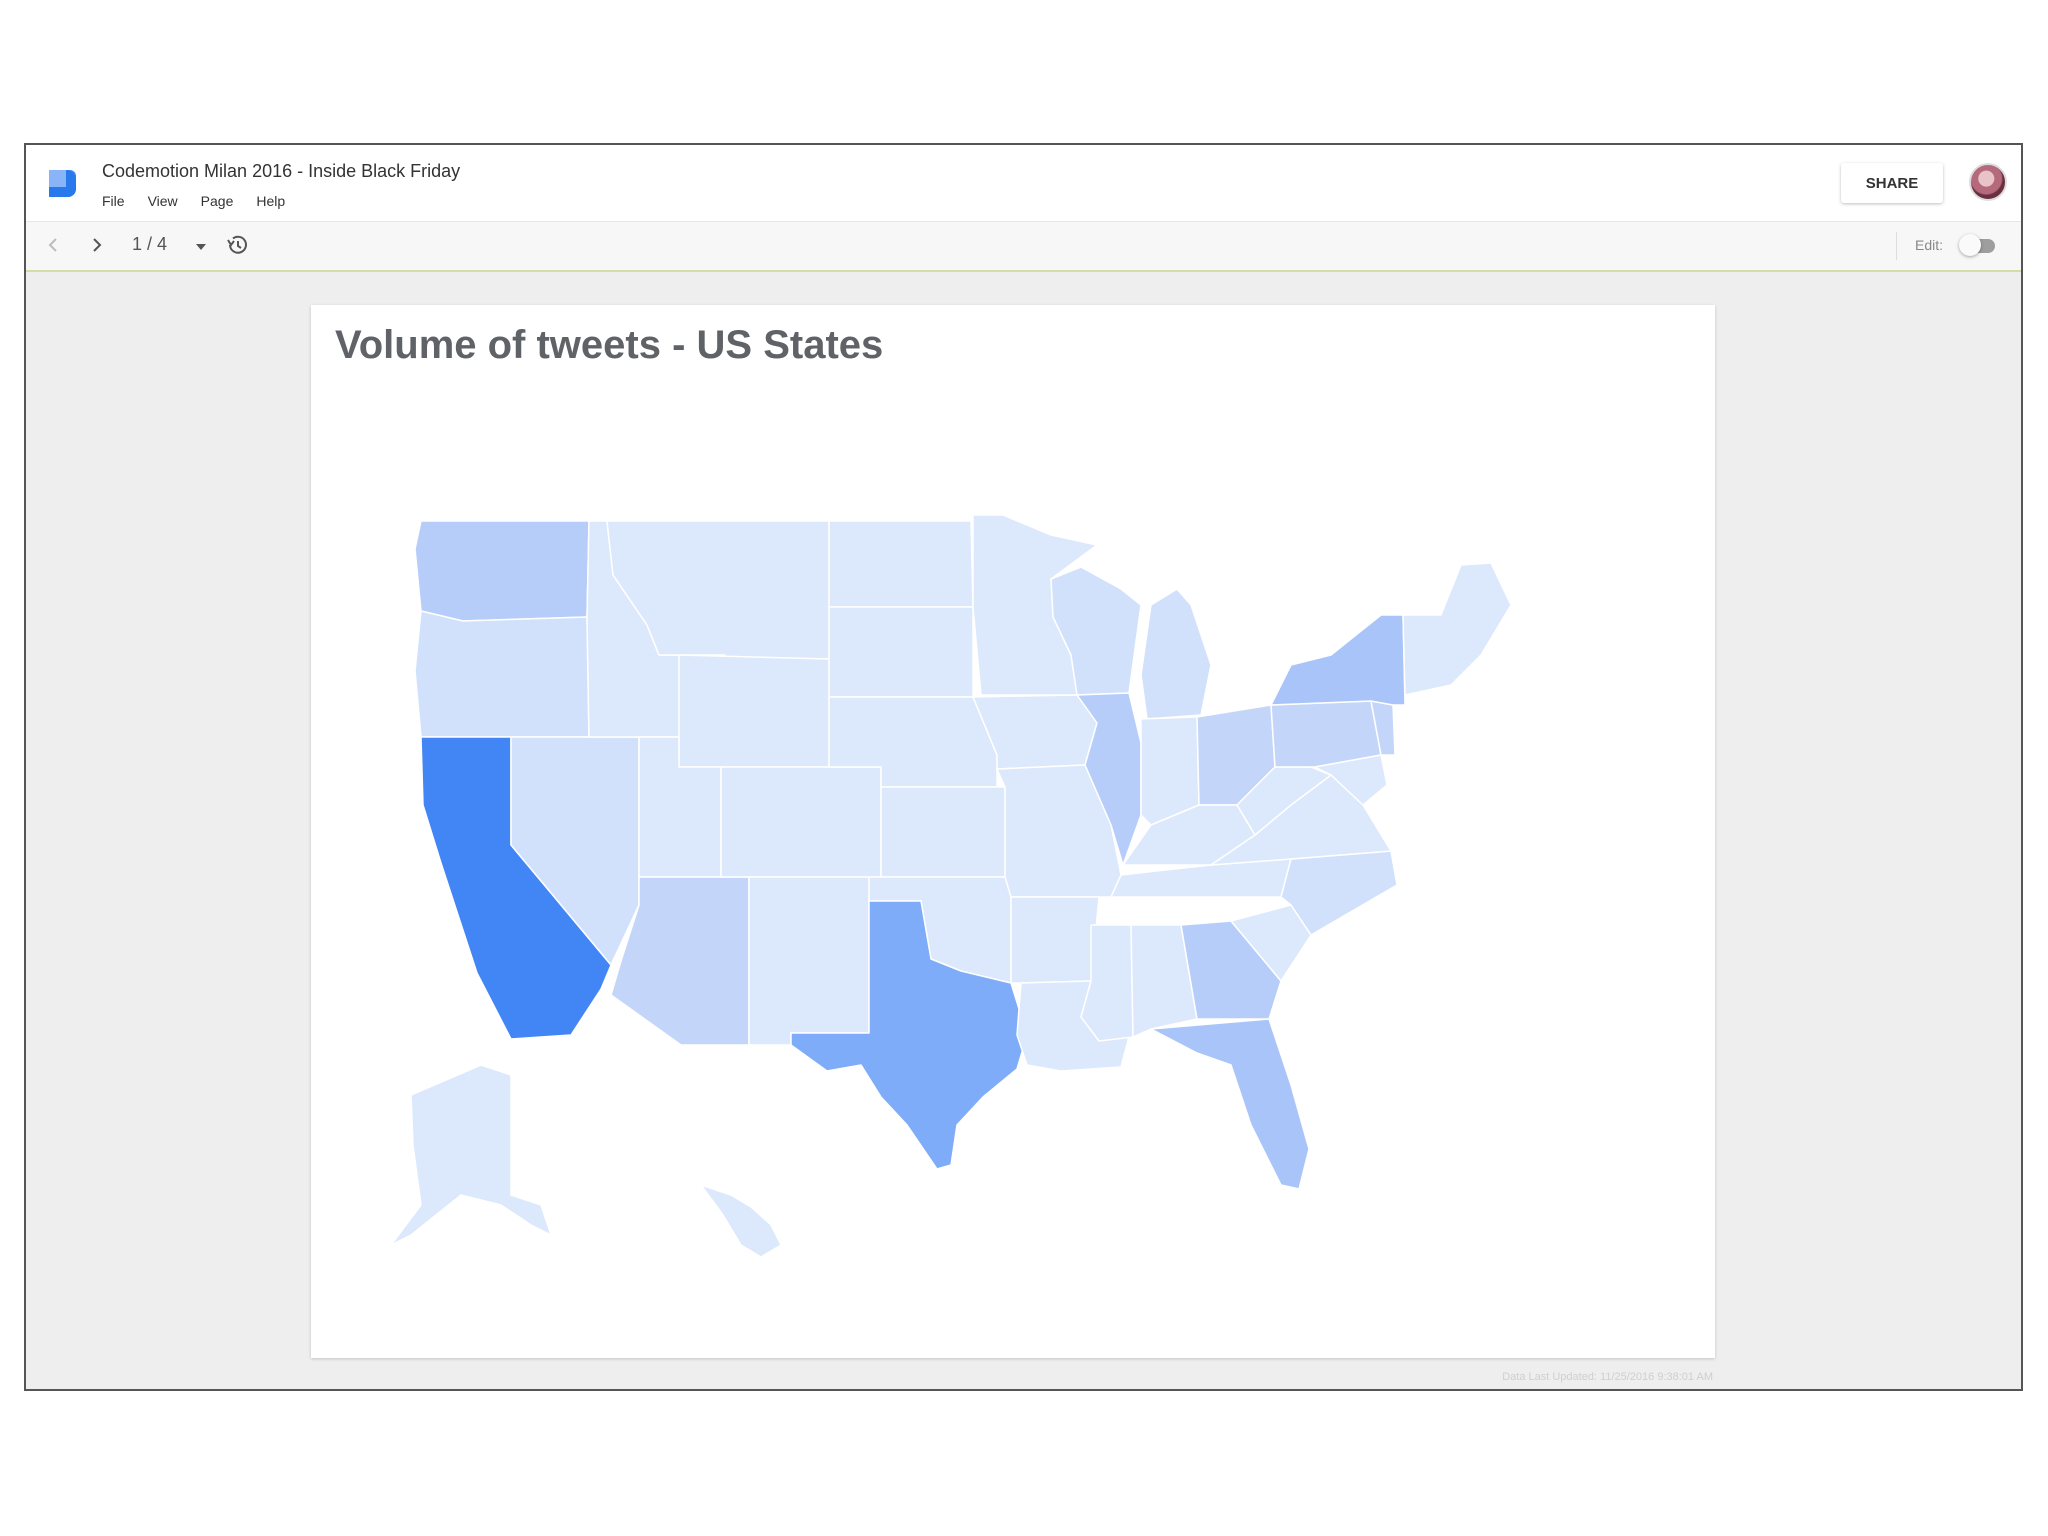  What do you see at coordinates (1988, 182) in the screenshot?
I see `user-avatar` at bounding box center [1988, 182].